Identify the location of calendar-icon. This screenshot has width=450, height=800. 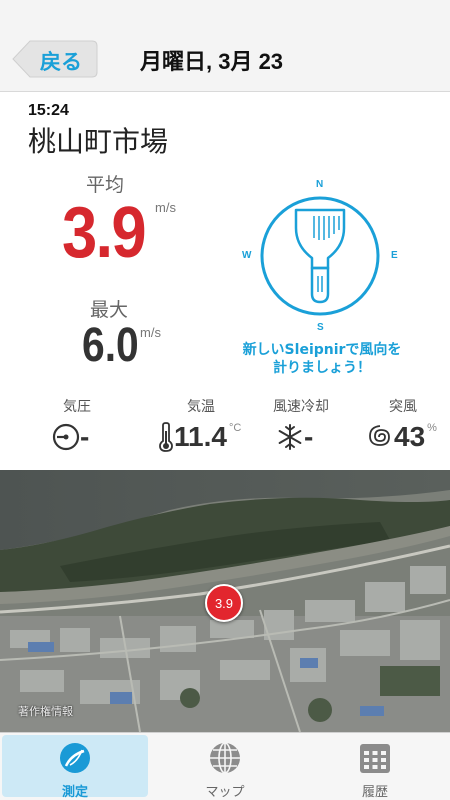
(375, 758).